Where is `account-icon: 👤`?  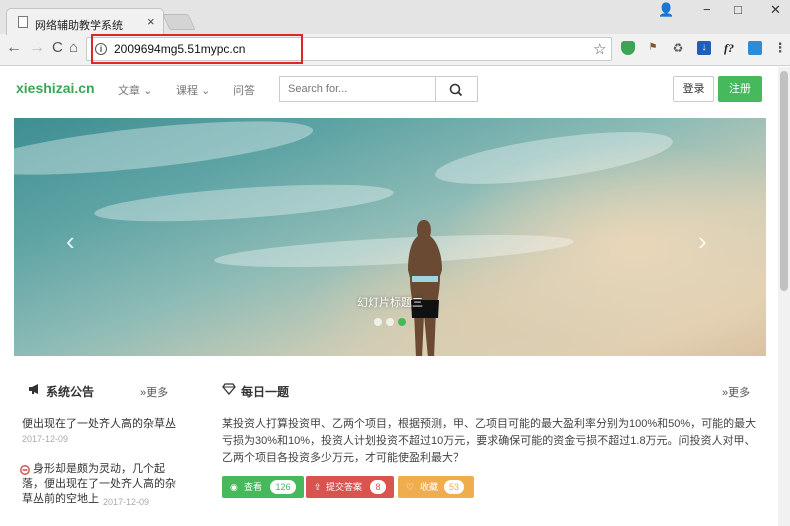 account-icon: 👤 is located at coordinates (666, 10).